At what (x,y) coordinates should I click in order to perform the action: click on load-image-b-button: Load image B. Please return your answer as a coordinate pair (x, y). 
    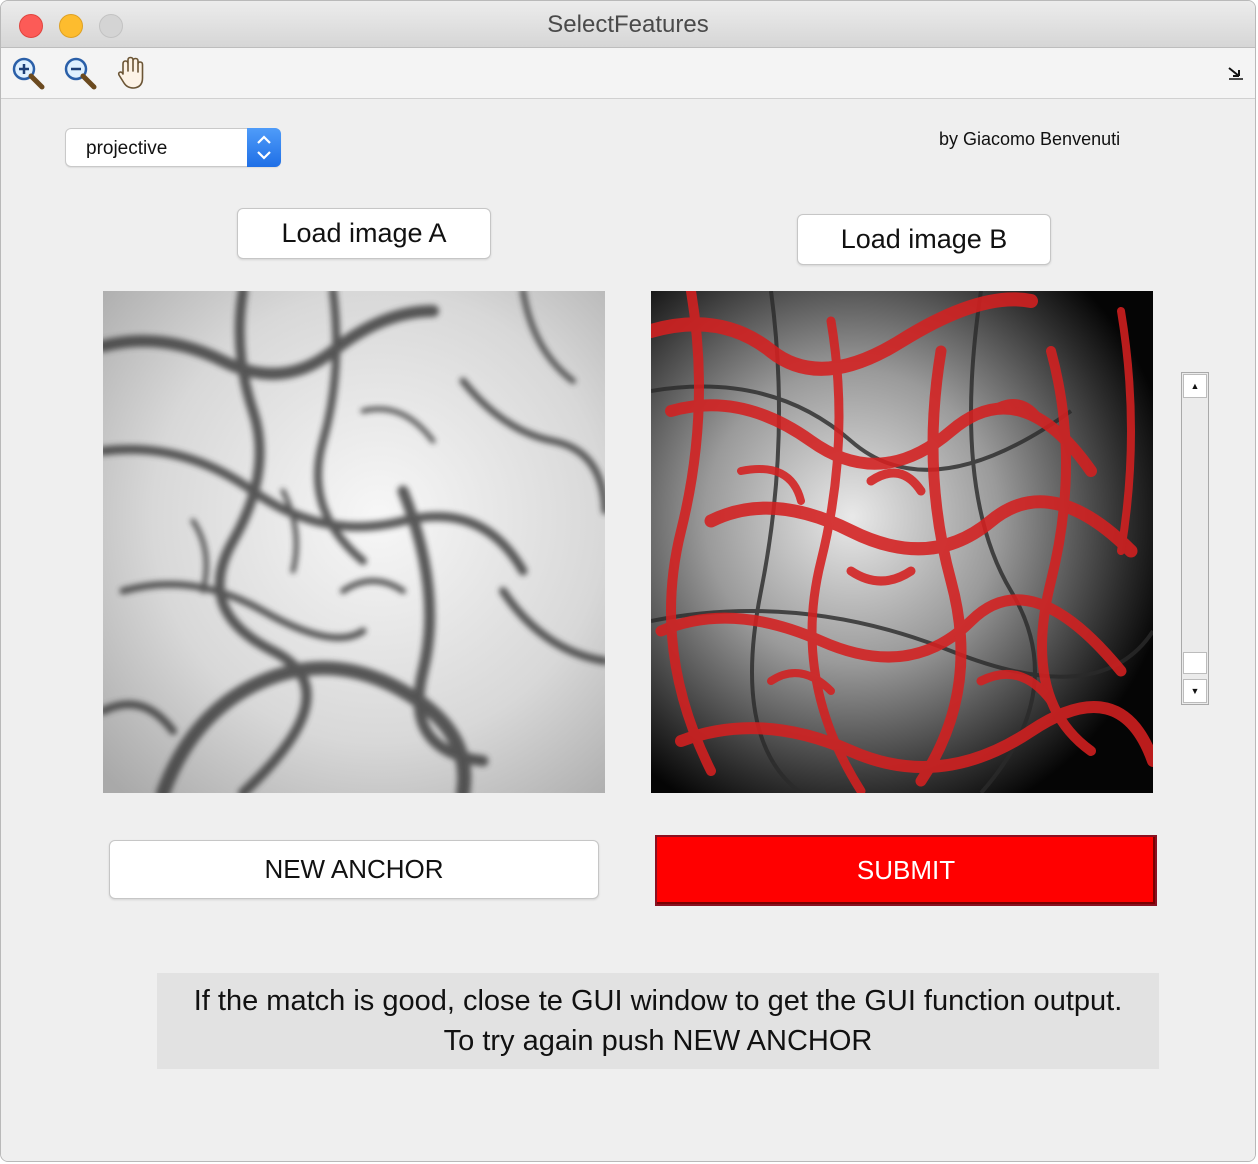
    Looking at the image, I should click on (924, 239).